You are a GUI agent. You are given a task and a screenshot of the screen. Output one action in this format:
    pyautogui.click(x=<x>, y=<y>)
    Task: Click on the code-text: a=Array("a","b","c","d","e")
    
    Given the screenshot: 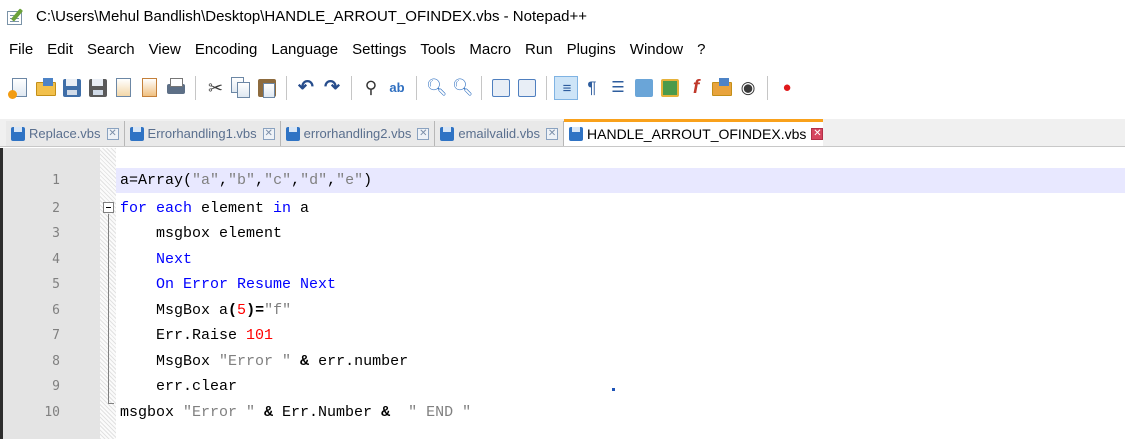 What is the action you would take?
    pyautogui.click(x=246, y=180)
    